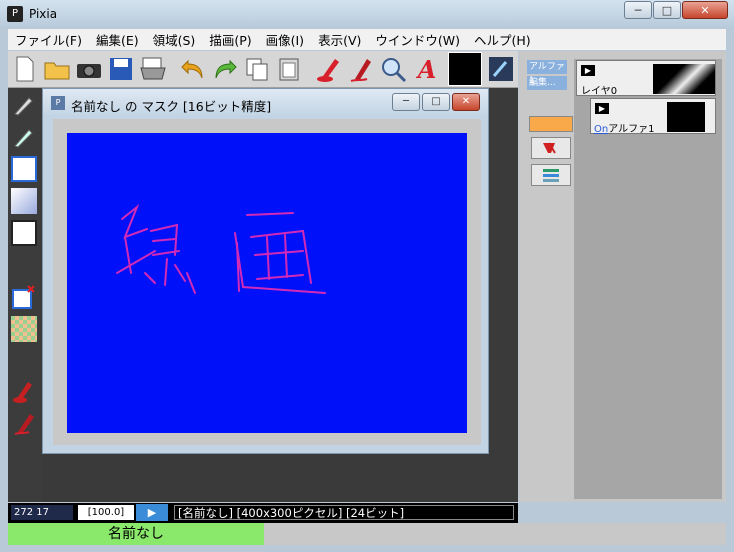 The image size is (734, 552). What do you see at coordinates (417, 39) in the screenshot?
I see `menu-window: ウインドウ(W)` at bounding box center [417, 39].